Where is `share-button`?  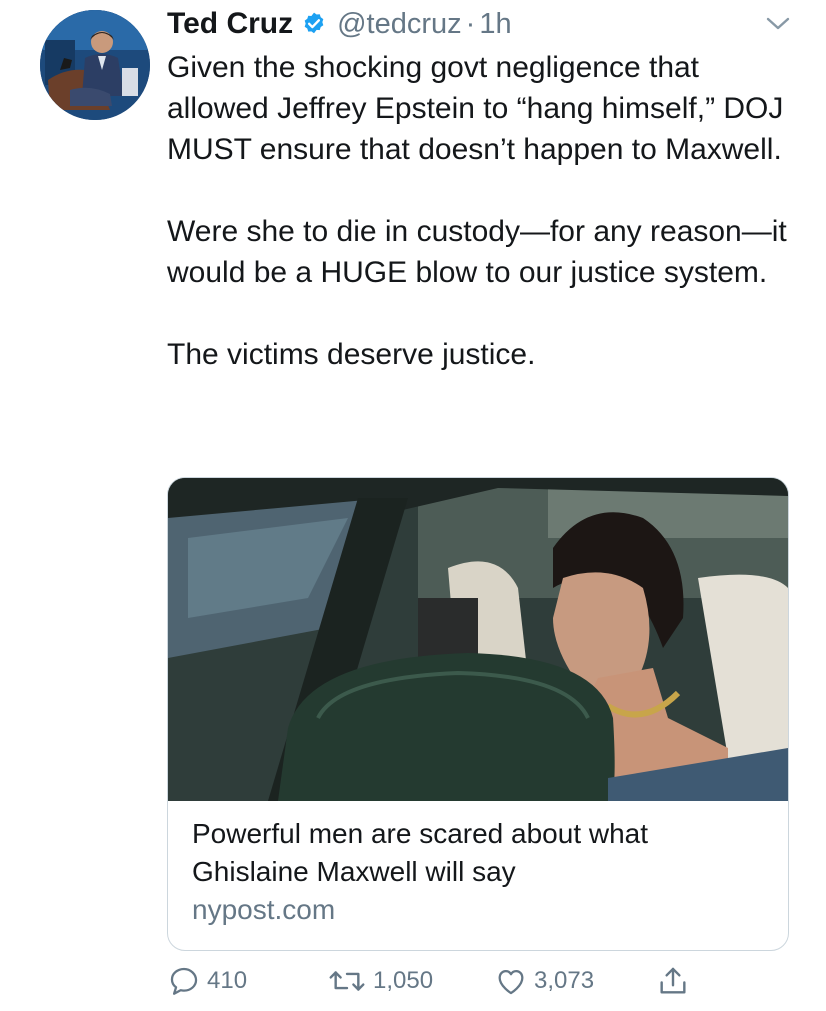
share-button is located at coordinates (673, 981).